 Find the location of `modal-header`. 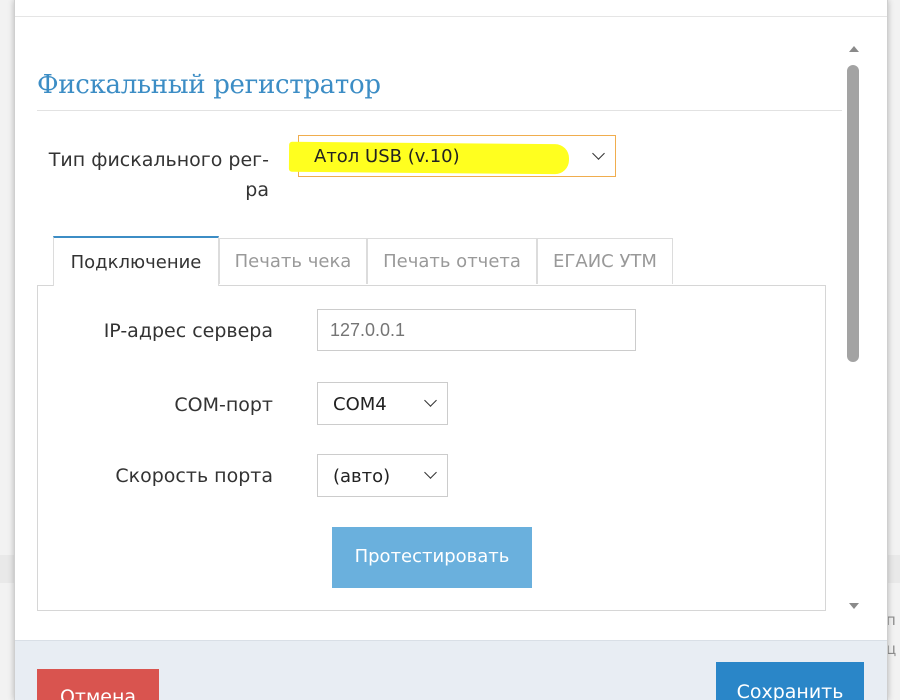

modal-header is located at coordinates (451, 8).